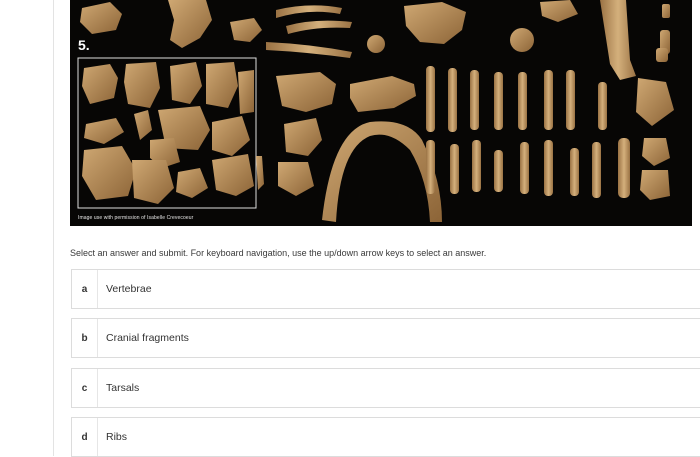 The height and width of the screenshot is (457, 700). I want to click on answer-option-d: d Ribs, so click(385, 437).